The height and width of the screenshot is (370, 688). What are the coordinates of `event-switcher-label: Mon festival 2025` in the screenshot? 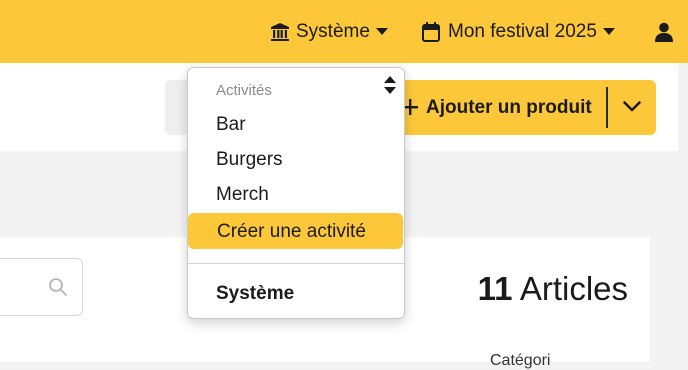 It's located at (522, 31).